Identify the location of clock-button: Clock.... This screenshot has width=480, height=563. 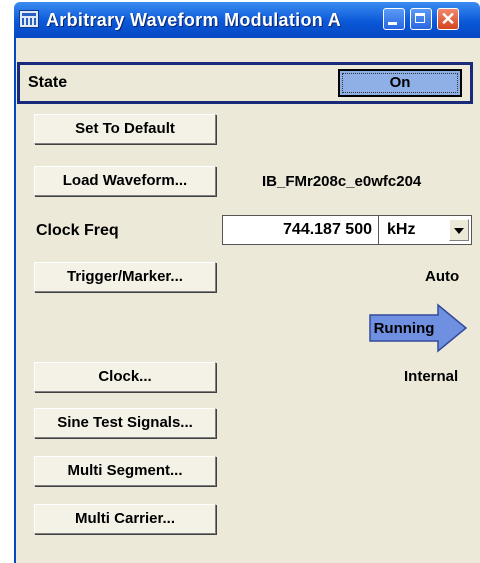
(125, 377).